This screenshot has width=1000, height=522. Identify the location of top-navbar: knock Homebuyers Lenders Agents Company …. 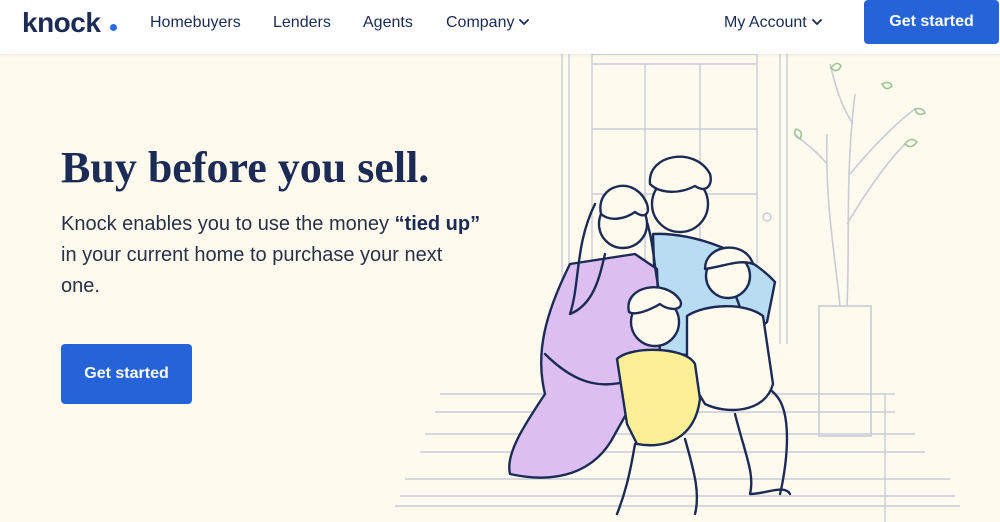
(500, 27).